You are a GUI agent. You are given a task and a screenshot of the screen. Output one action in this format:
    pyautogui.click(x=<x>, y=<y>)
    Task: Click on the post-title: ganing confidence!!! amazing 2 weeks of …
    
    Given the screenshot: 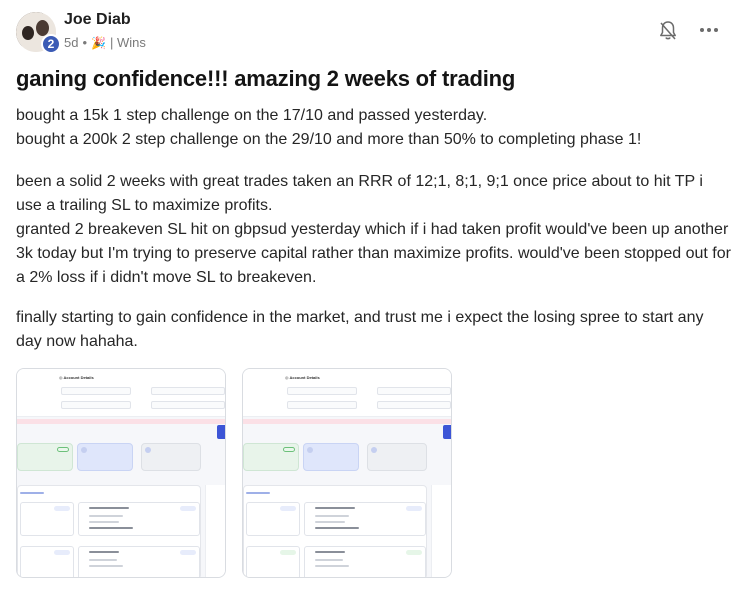 What is the action you would take?
    pyautogui.click(x=266, y=78)
    